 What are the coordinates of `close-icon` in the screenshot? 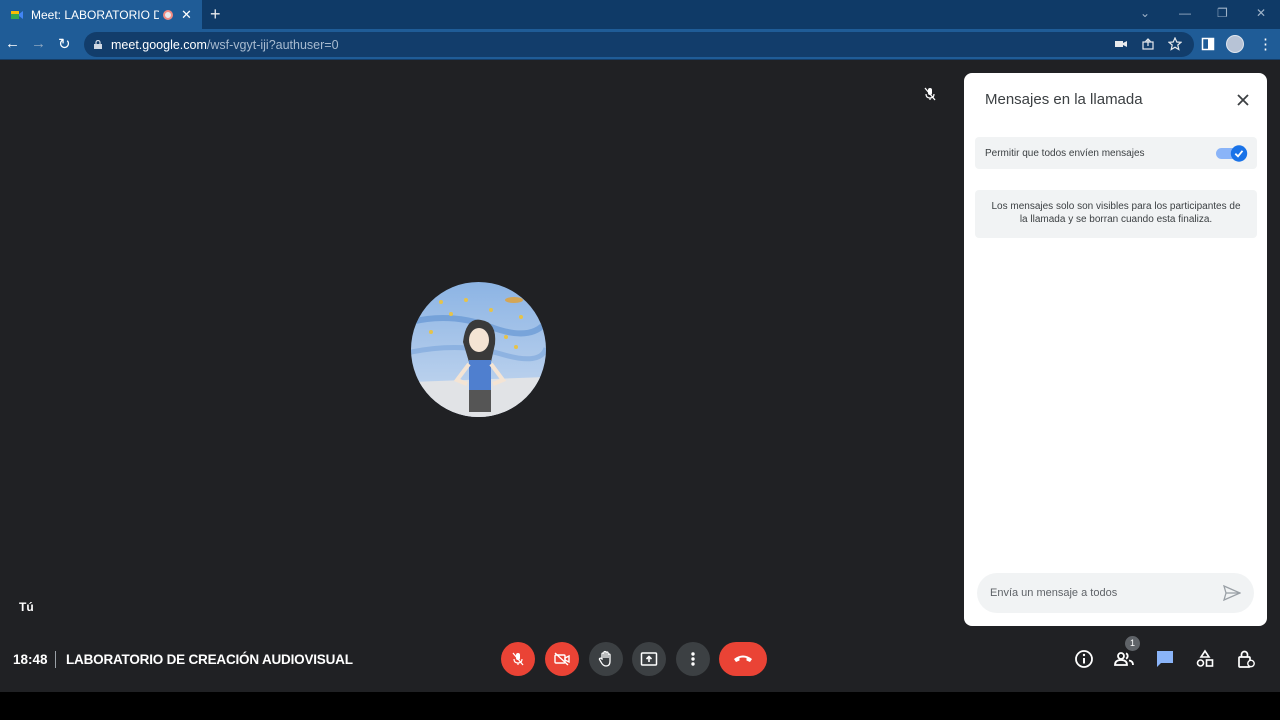 It's located at (1243, 100).